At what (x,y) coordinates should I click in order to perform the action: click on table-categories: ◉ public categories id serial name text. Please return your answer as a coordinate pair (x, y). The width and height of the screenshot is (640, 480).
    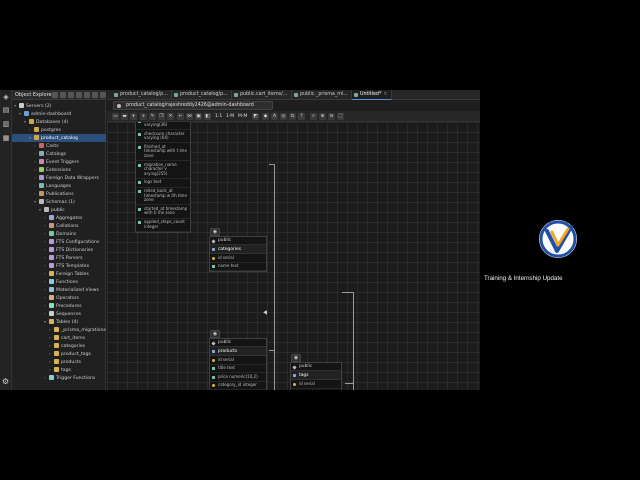
    Looking at the image, I should click on (238, 250).